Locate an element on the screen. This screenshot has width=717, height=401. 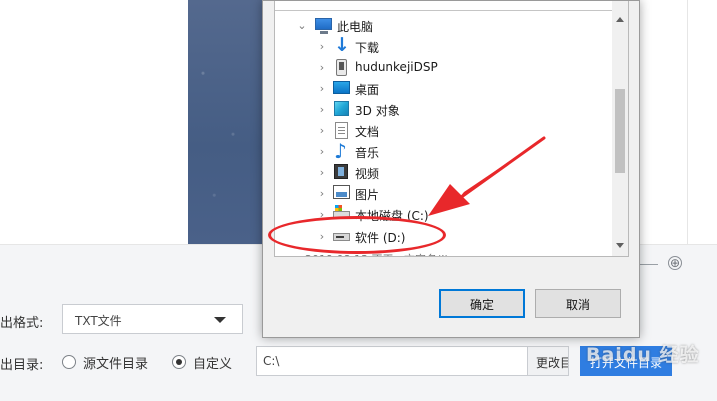
download-icon is located at coordinates (341, 45).